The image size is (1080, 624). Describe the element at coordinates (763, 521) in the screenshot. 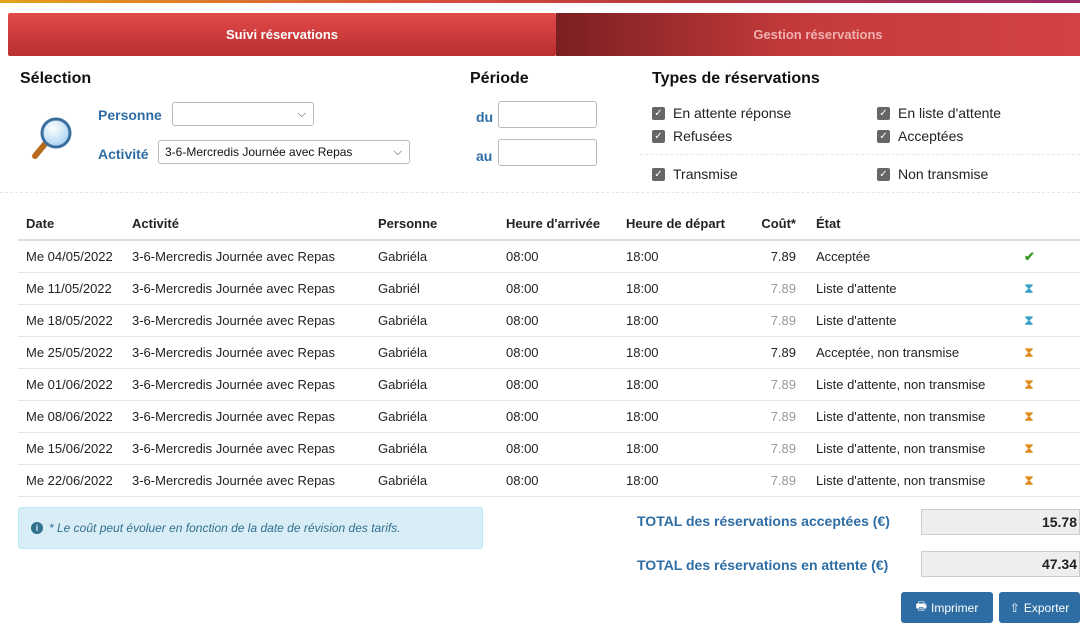

I see `total-accepted-label: TOTAL des réservations acceptées (€)` at that location.